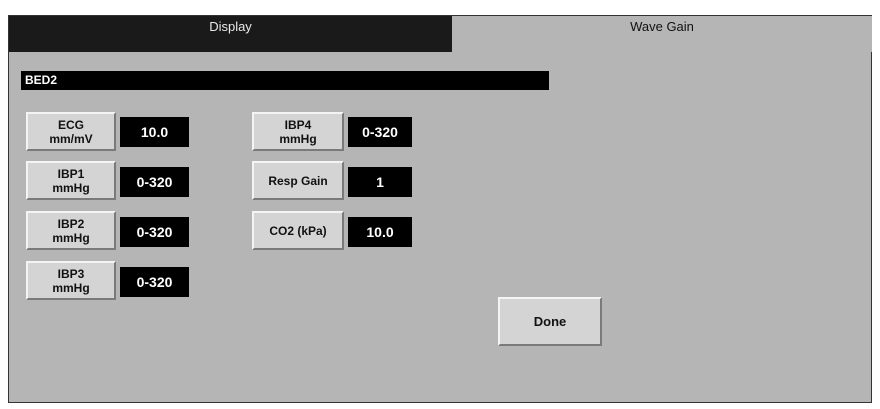 Image resolution: width=880 pixels, height=409 pixels. I want to click on ibp2-scale-button: IBP2 mmHg, so click(71, 230).